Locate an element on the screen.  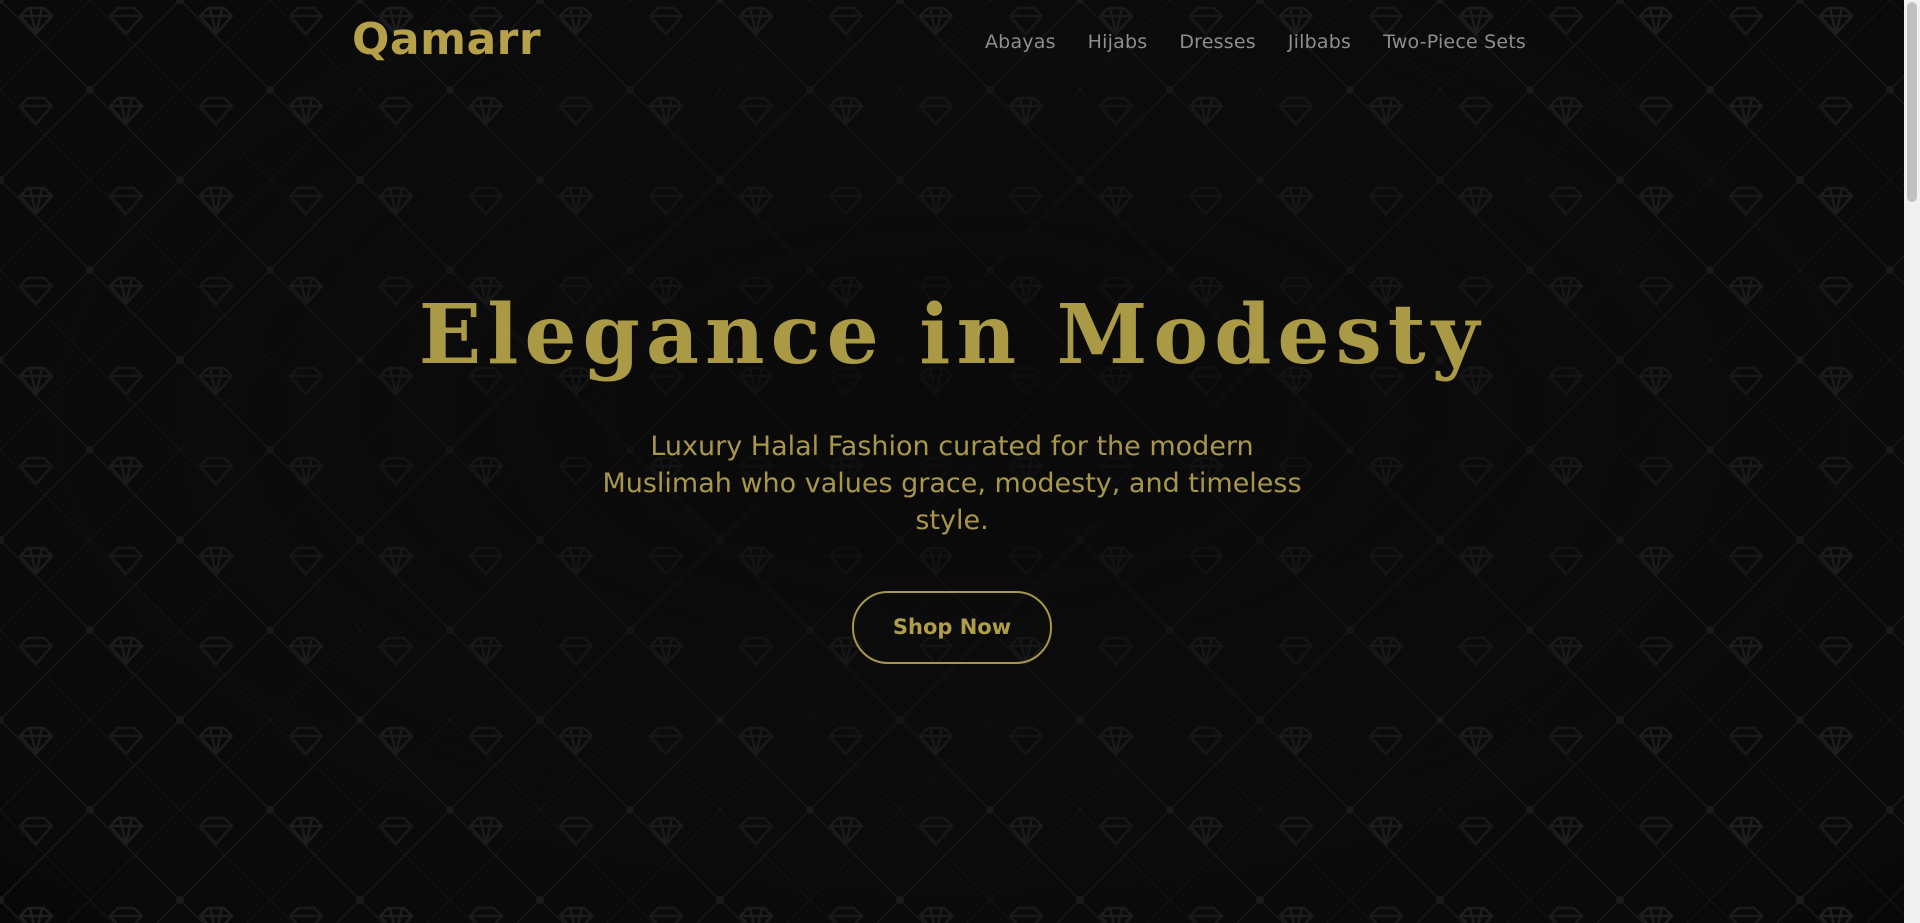
brand-logo: Qamarr is located at coordinates (446, 39).